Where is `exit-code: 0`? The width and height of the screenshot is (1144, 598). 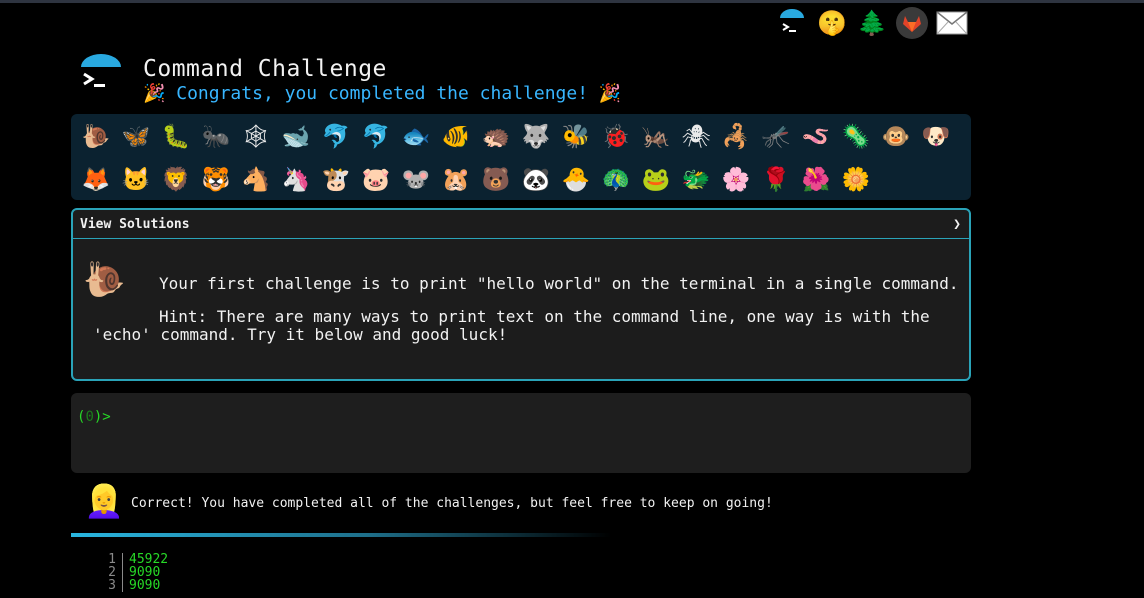
exit-code: 0 is located at coordinates (89, 417).